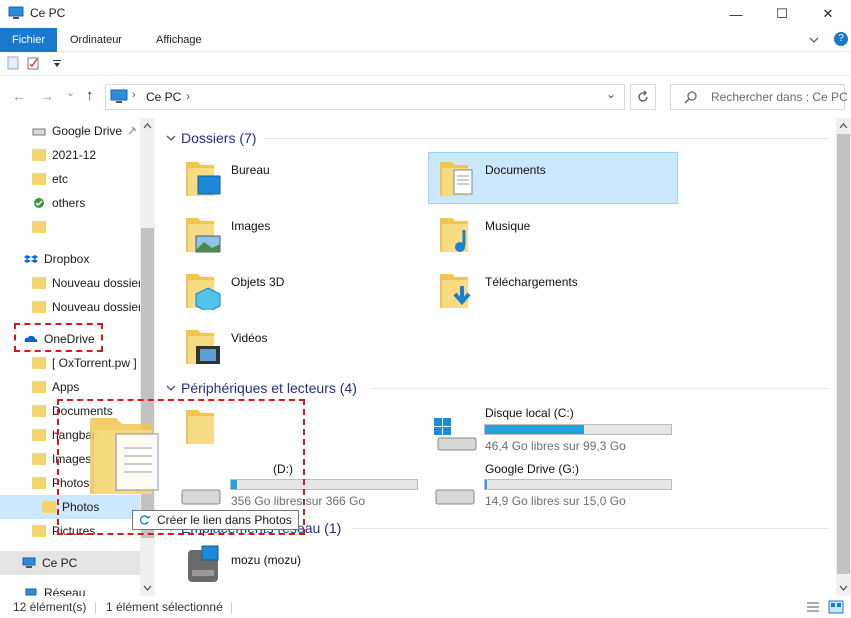 Image resolution: width=851 pixels, height=618 pixels. What do you see at coordinates (47, 96) in the screenshot?
I see `forward-button: →` at bounding box center [47, 96].